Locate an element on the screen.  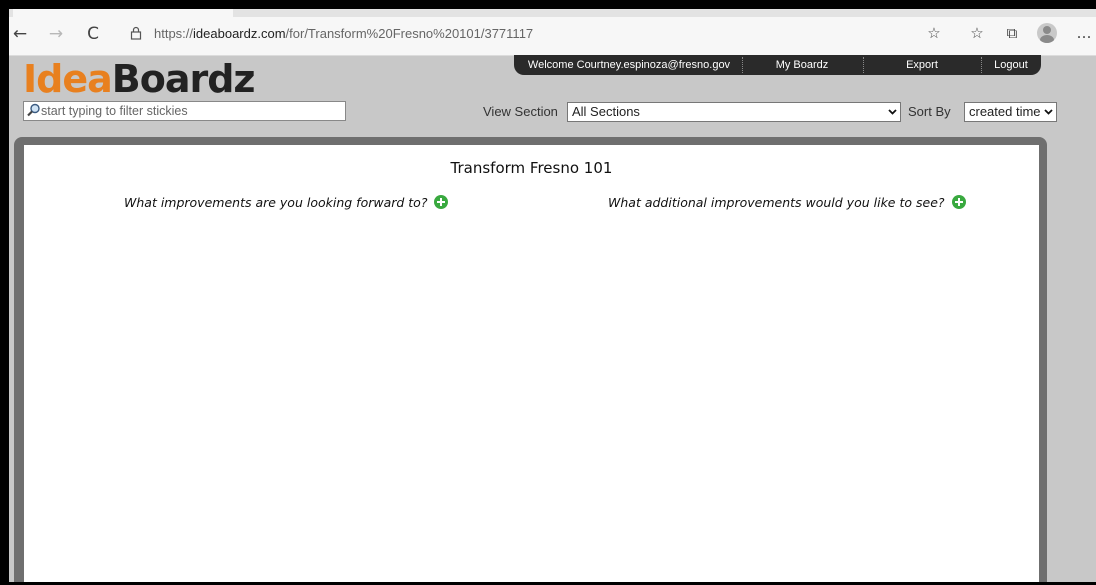
welcome-text: Welcome Courtney.espinoza@fresno.gov is located at coordinates (629, 65).